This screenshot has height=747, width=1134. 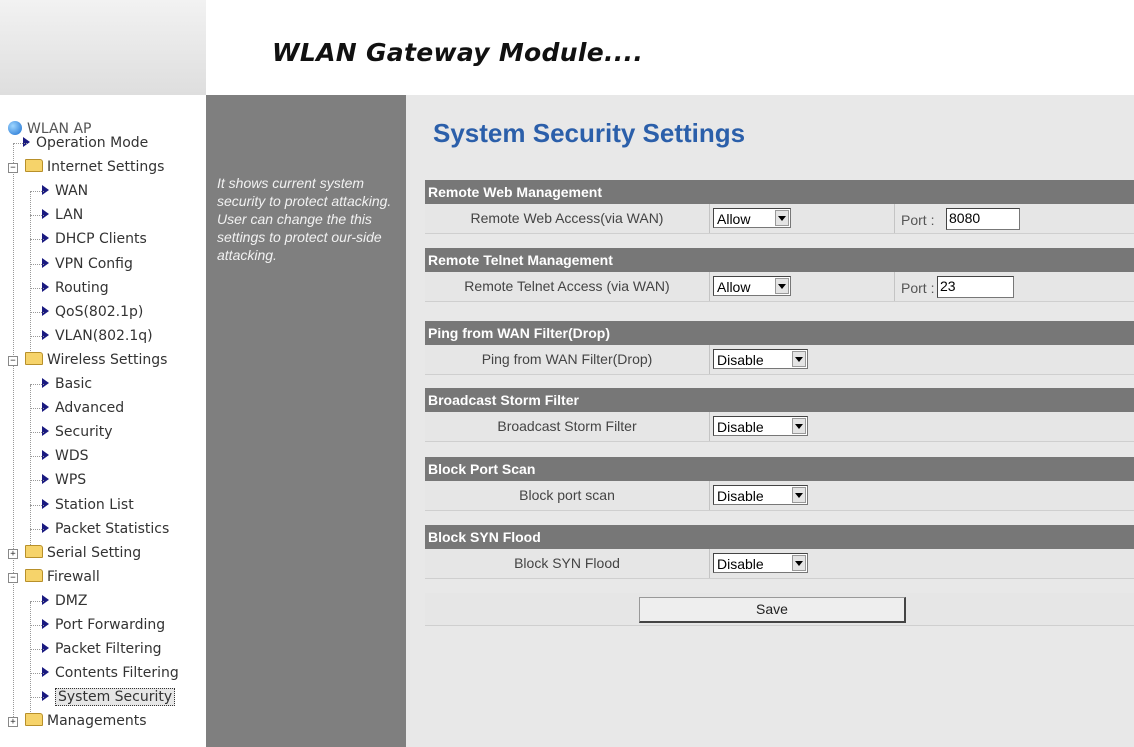 What do you see at coordinates (752, 218) in the screenshot?
I see `remote-web-access-select: Allow` at bounding box center [752, 218].